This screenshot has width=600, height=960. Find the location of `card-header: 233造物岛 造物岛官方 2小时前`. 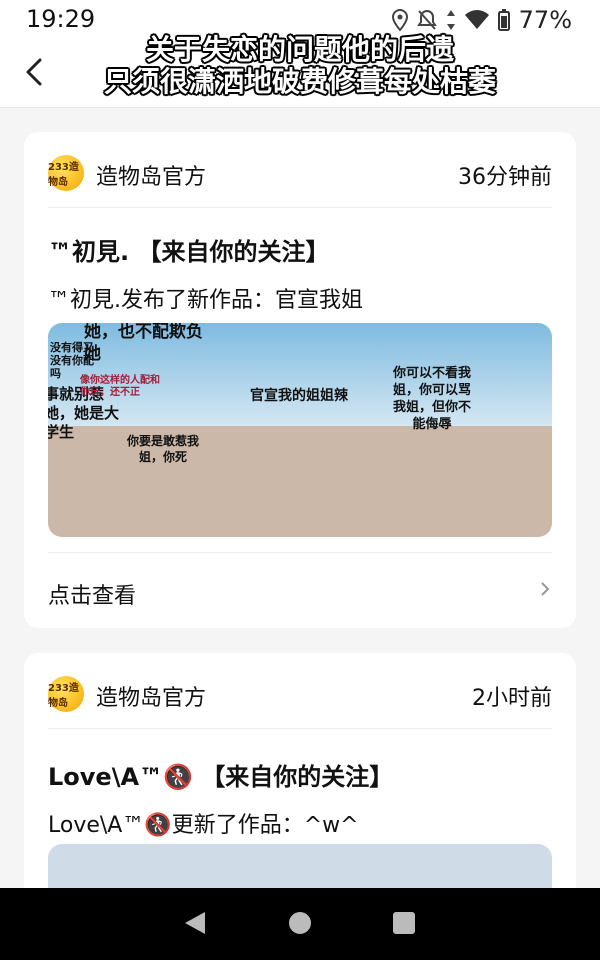

card-header: 233造物岛 造物岛官方 2小时前 is located at coordinates (300, 695).